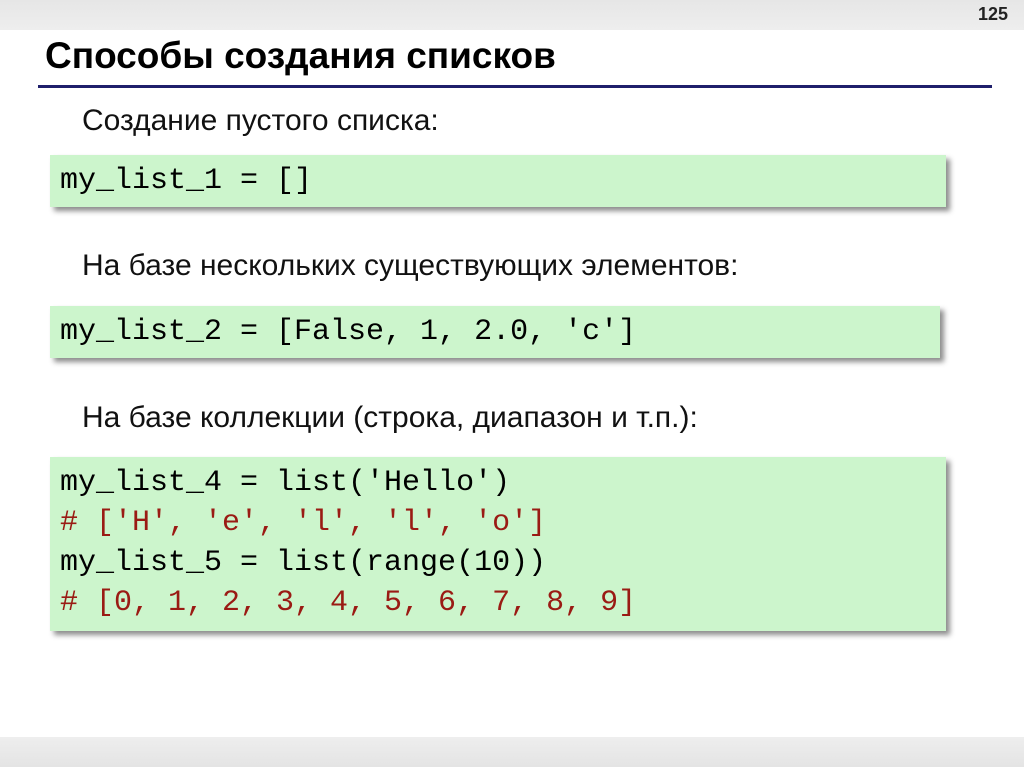  What do you see at coordinates (348, 603) in the screenshot?
I see `code-comment-line: # [0, 1, 2, 3, 4, 5, 6, 7, 8, 9]` at bounding box center [348, 603].